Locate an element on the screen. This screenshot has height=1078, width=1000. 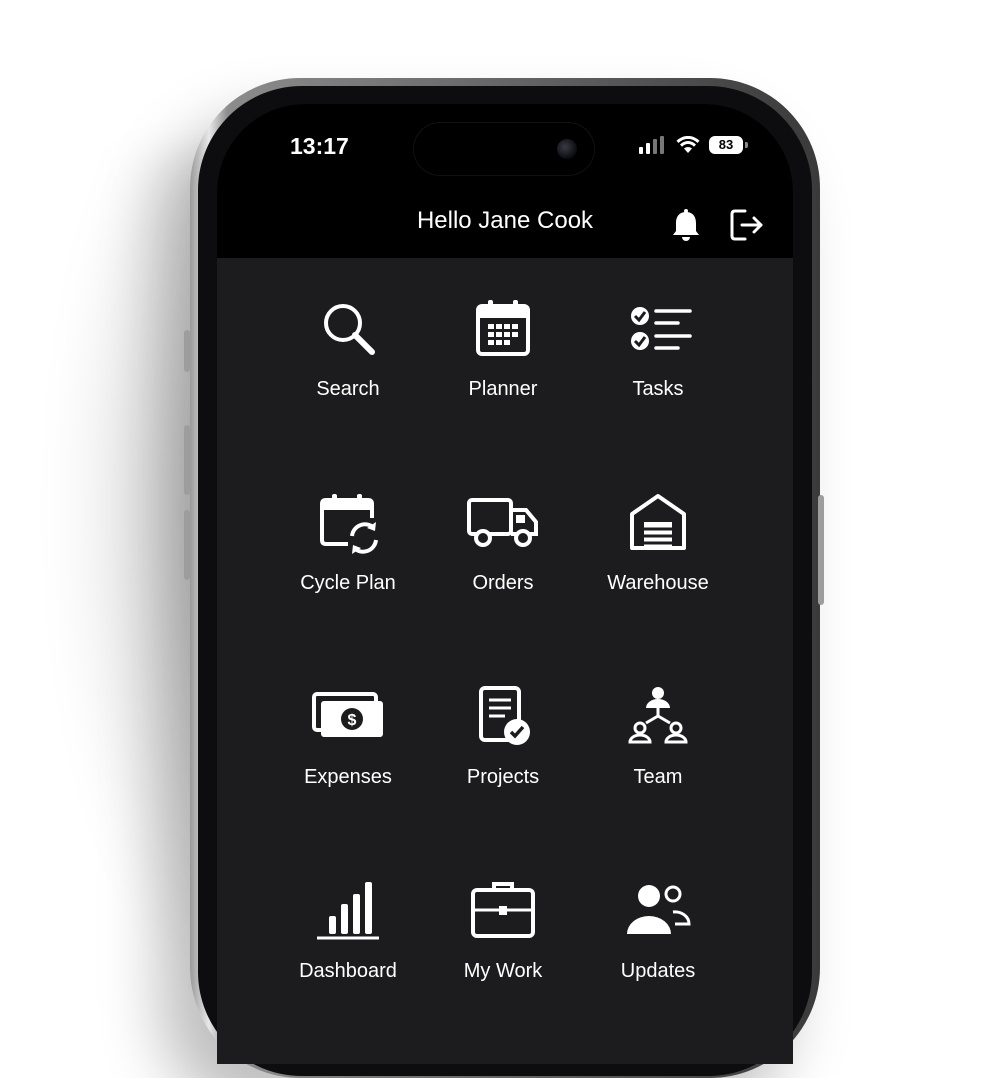
menu-item-label: Orders is located at coordinates (503, 583).